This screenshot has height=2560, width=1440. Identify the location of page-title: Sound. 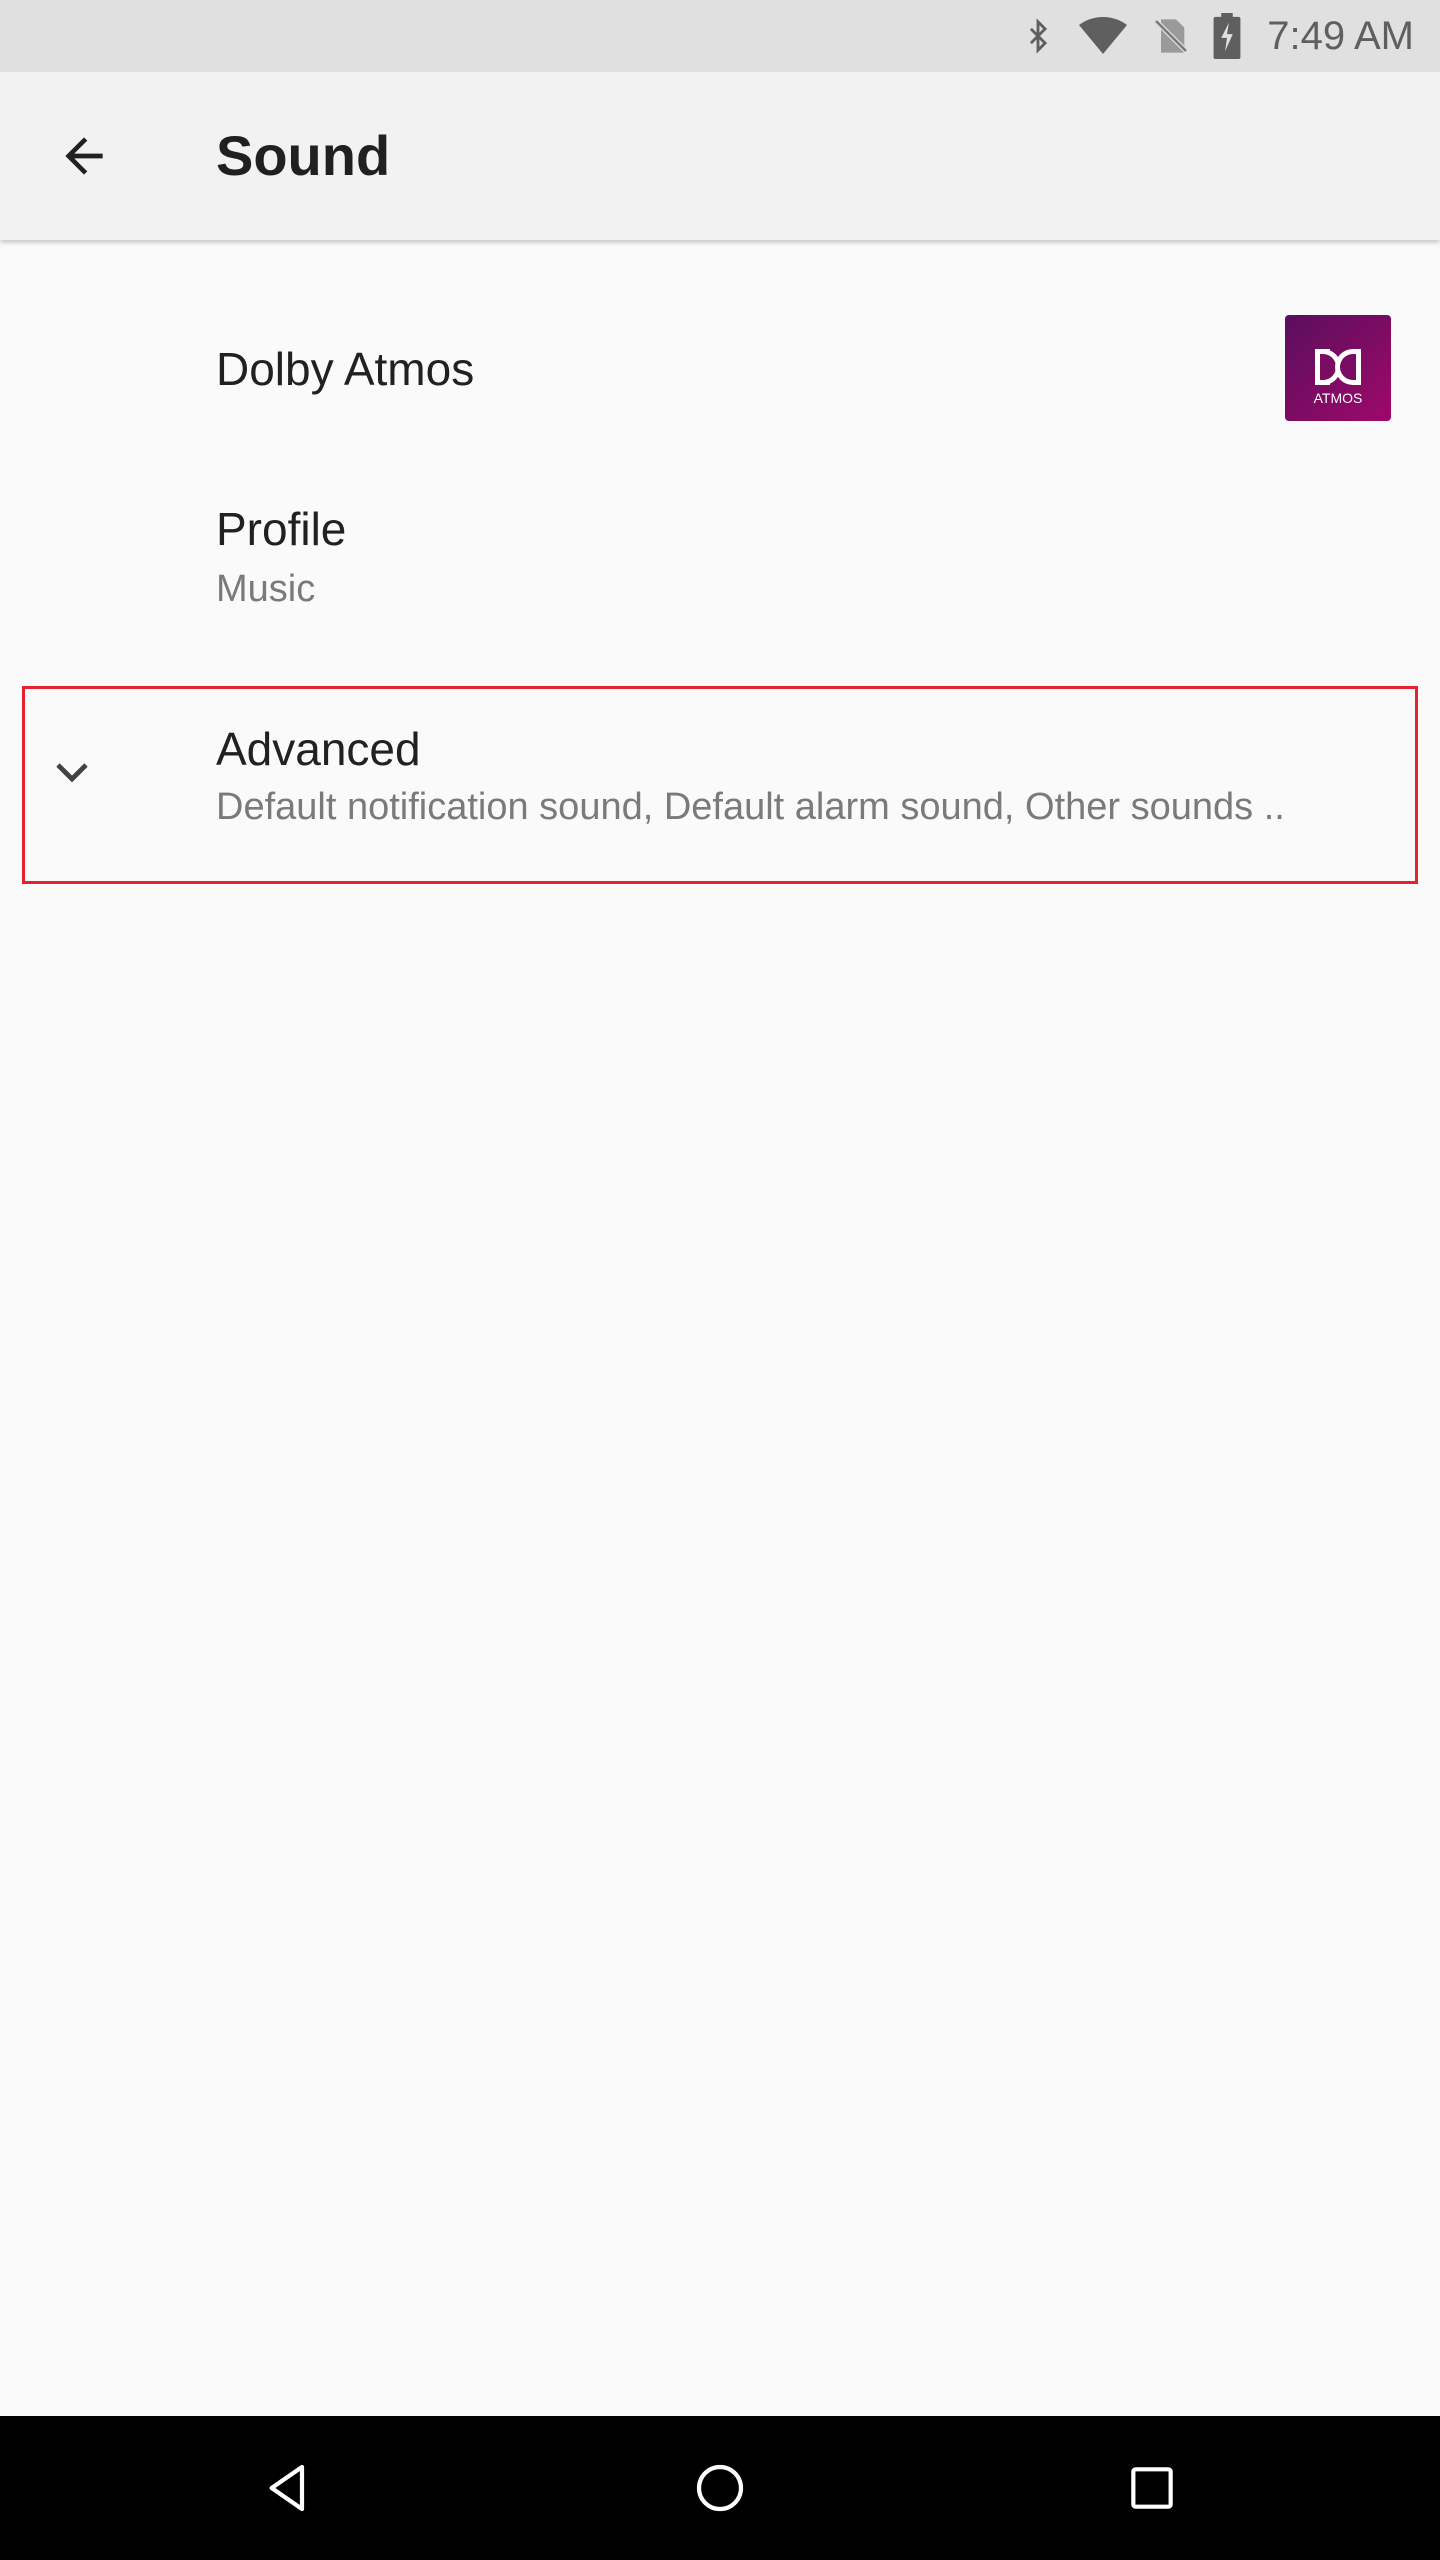
(303, 155).